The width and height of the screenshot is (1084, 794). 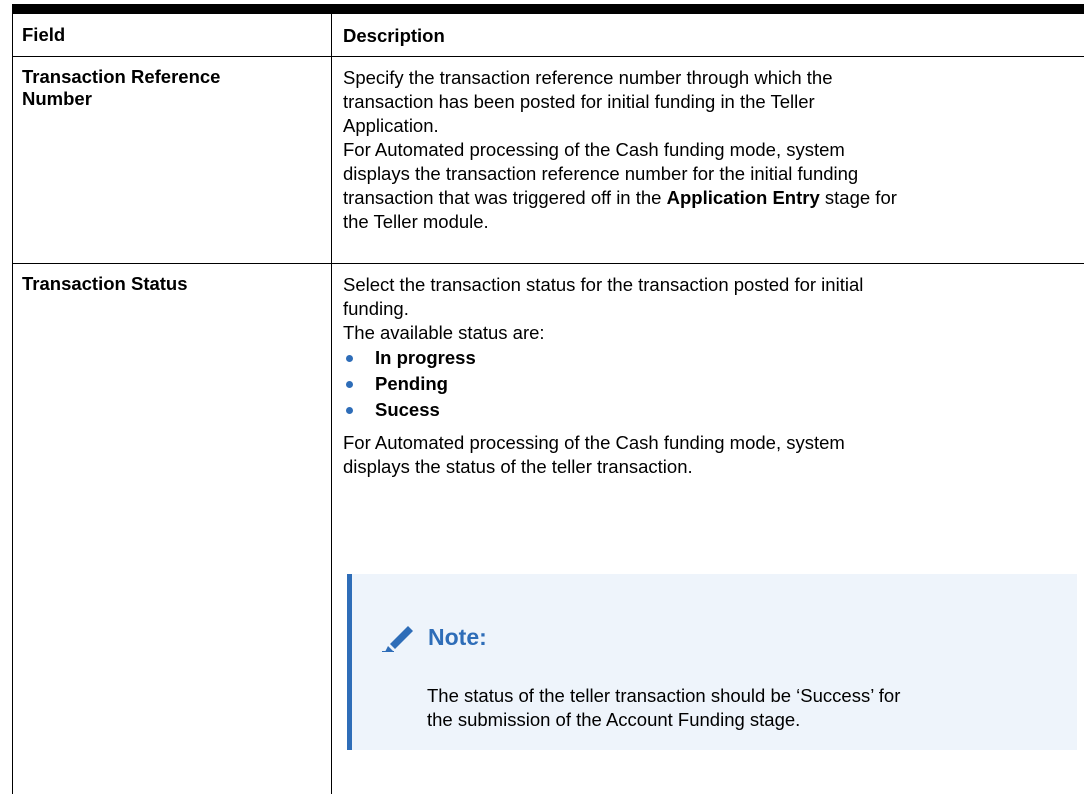 I want to click on list-item: Pending, so click(x=713, y=384).